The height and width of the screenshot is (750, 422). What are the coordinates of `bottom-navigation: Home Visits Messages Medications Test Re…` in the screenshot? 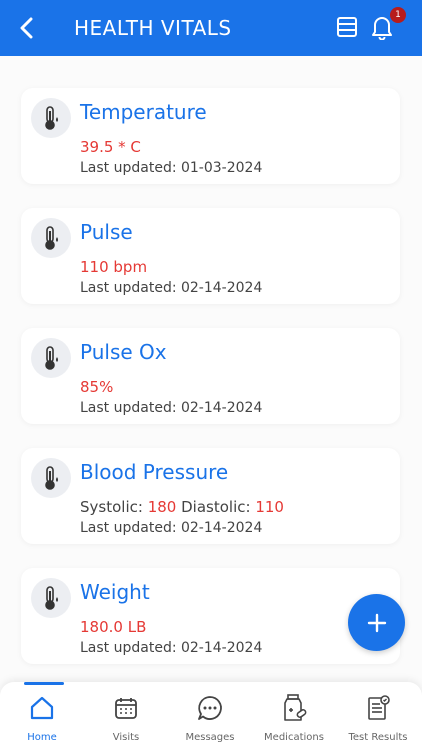 It's located at (211, 716).